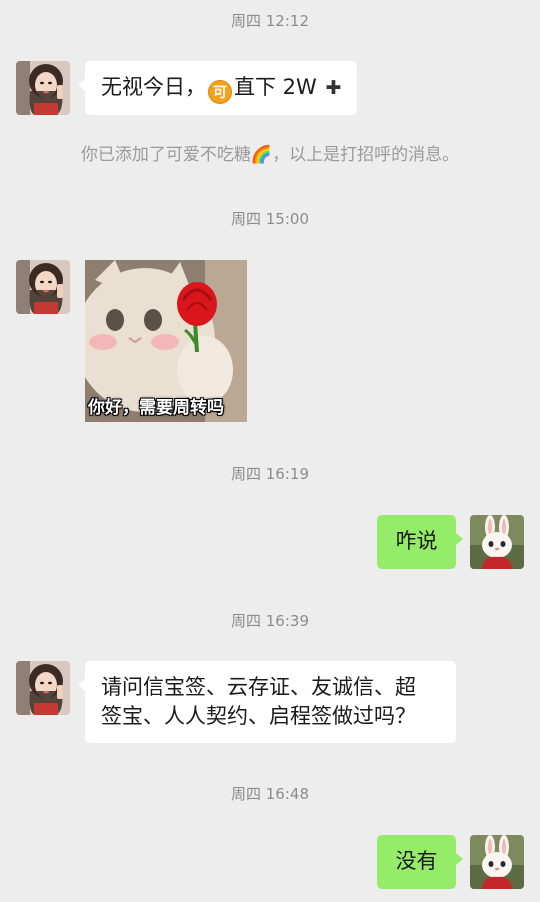 The image size is (540, 902). Describe the element at coordinates (270, 219) in the screenshot. I see `timestamp: 周四 15:00` at that location.